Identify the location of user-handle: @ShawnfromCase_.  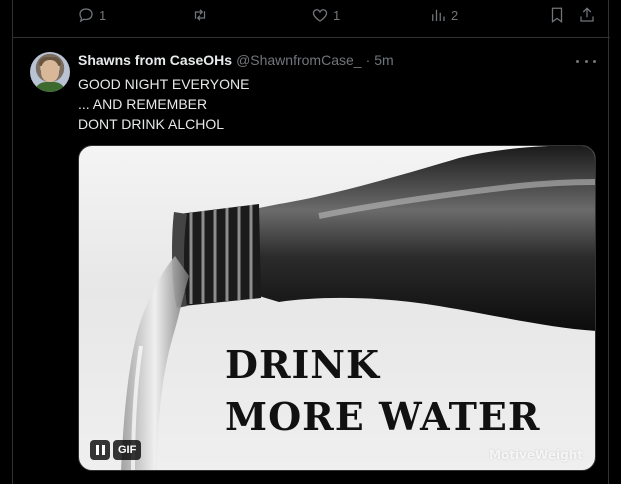
(299, 60).